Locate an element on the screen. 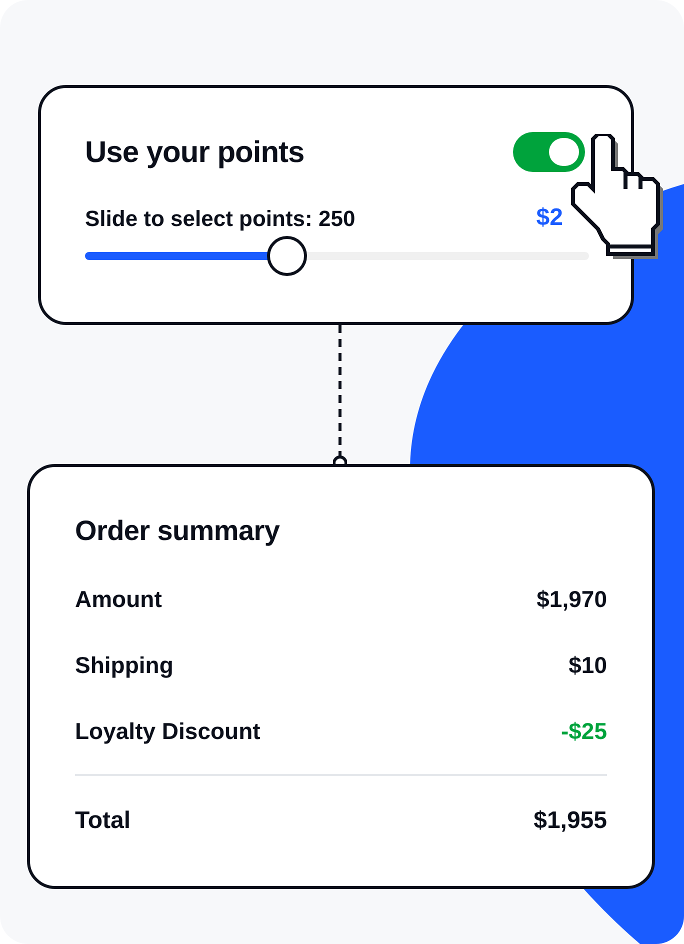 The width and height of the screenshot is (684, 944). total-label: Total is located at coordinates (103, 821).